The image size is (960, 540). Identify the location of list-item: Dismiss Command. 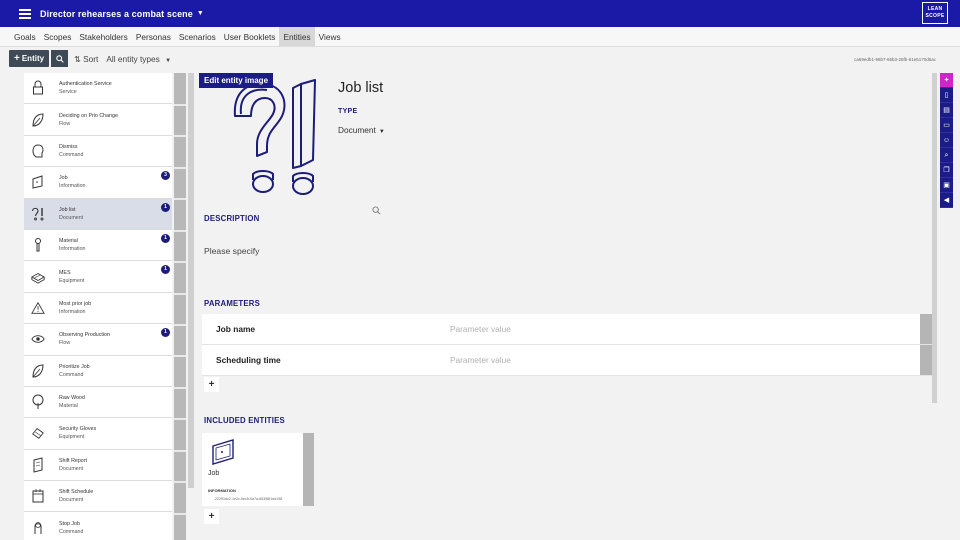
(98, 151).